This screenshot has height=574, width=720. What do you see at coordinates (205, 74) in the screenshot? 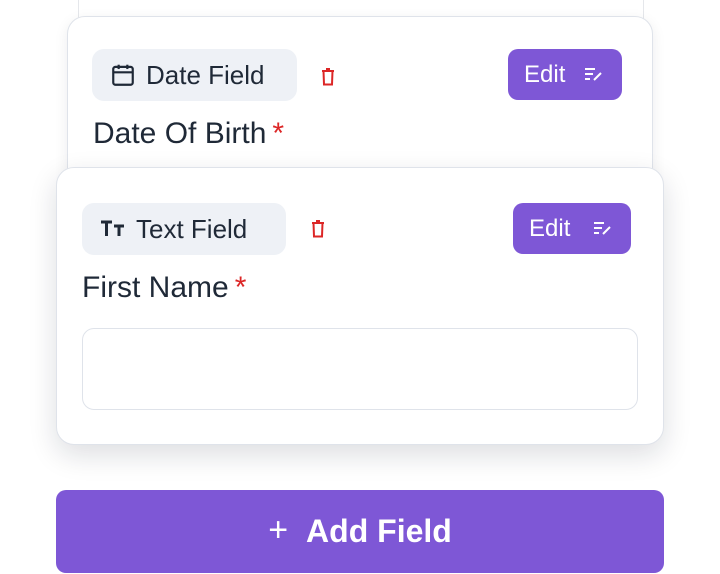
I see `field-type-label: Date Field` at bounding box center [205, 74].